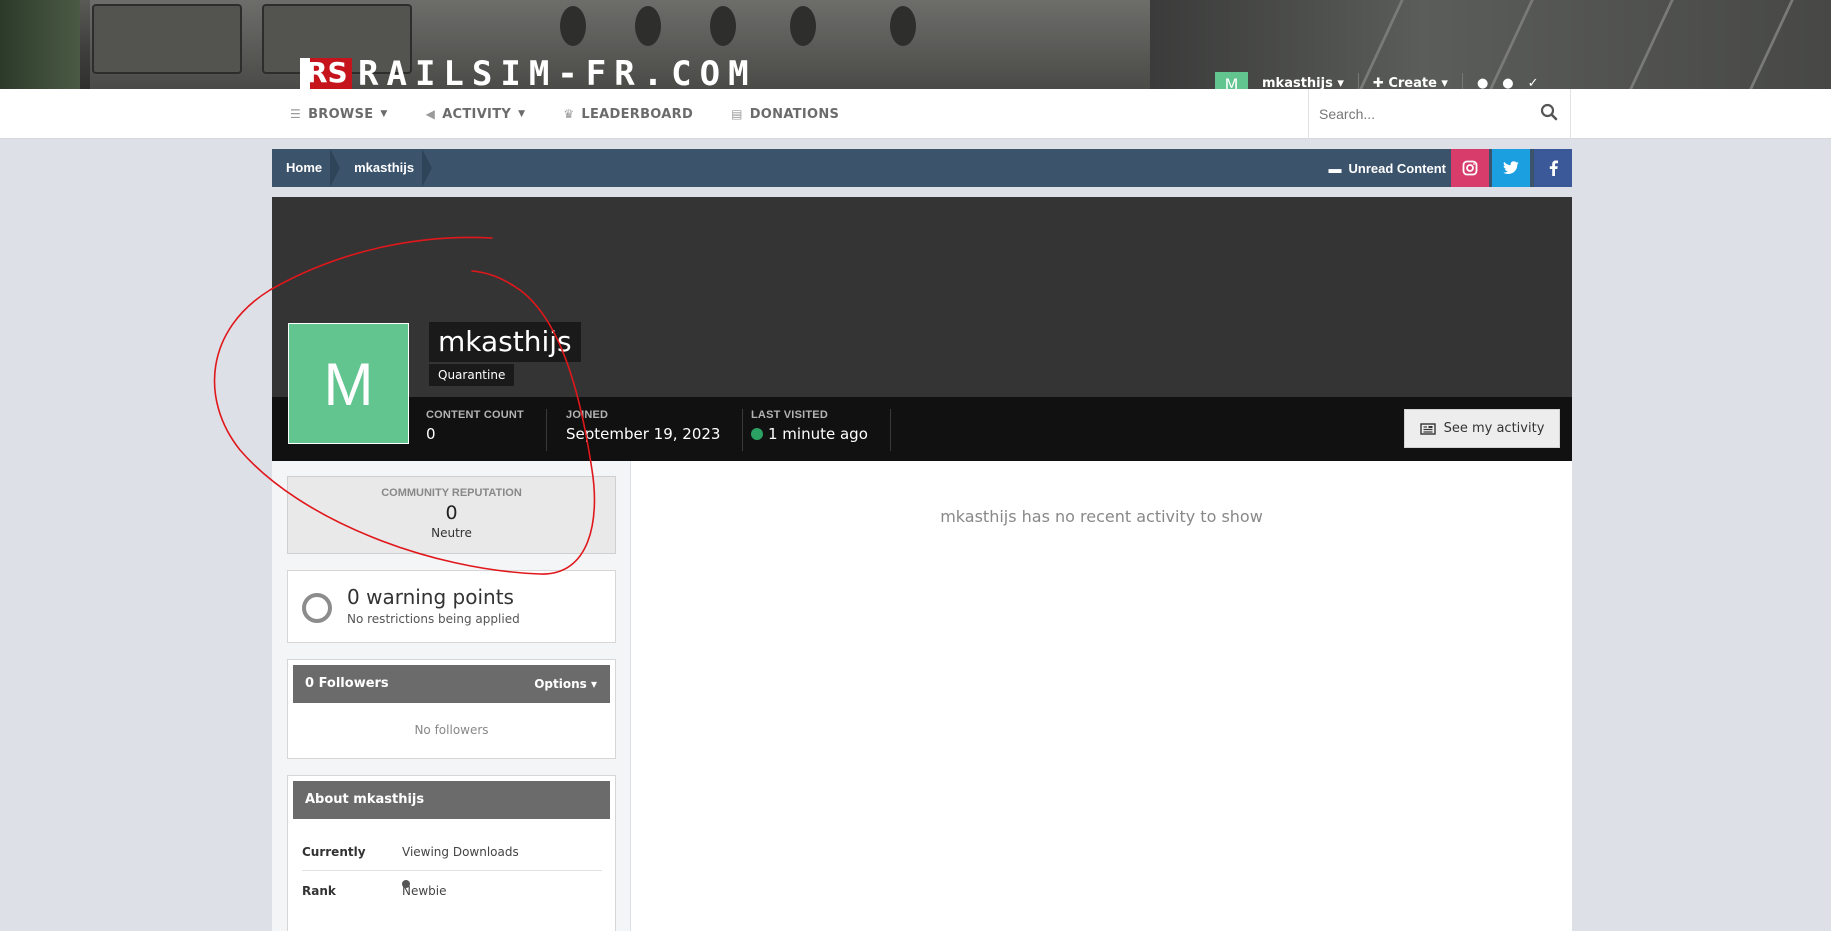 The height and width of the screenshot is (931, 1831). Describe the element at coordinates (451, 493) in the screenshot. I see `reputation-title: COMMUNITY REPUTATION` at that location.